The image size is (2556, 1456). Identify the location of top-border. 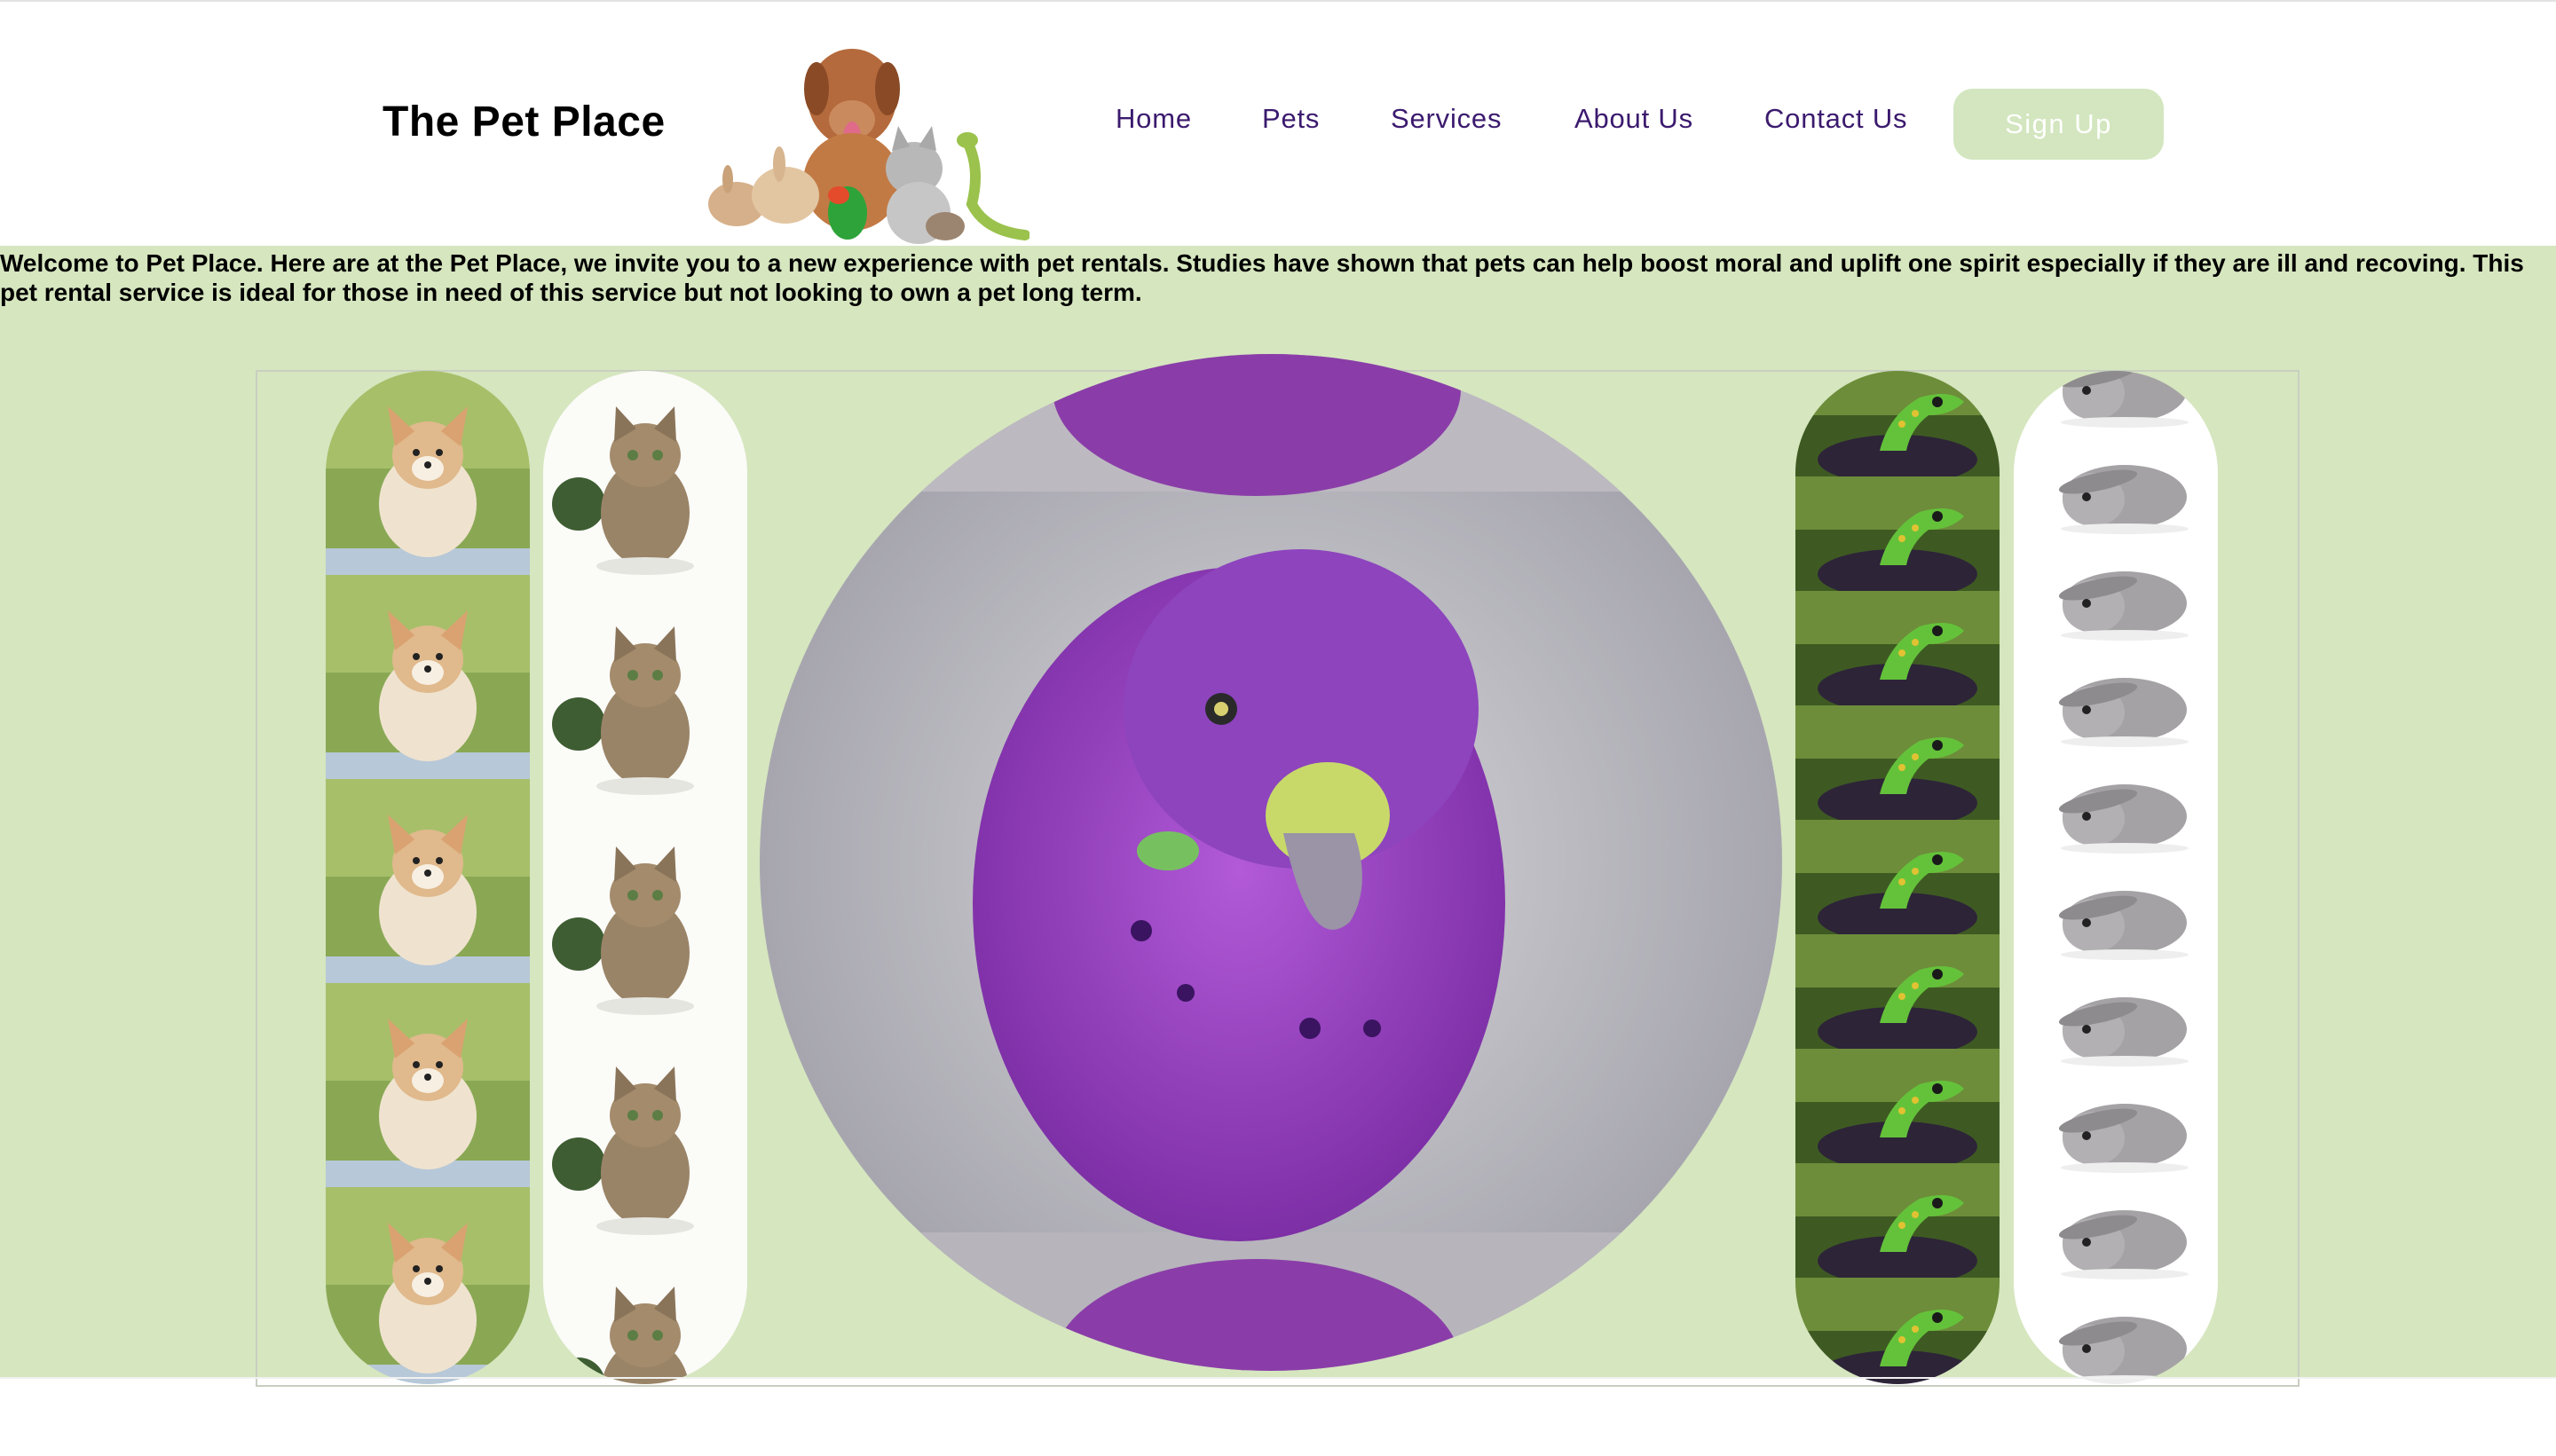
(1278, 1).